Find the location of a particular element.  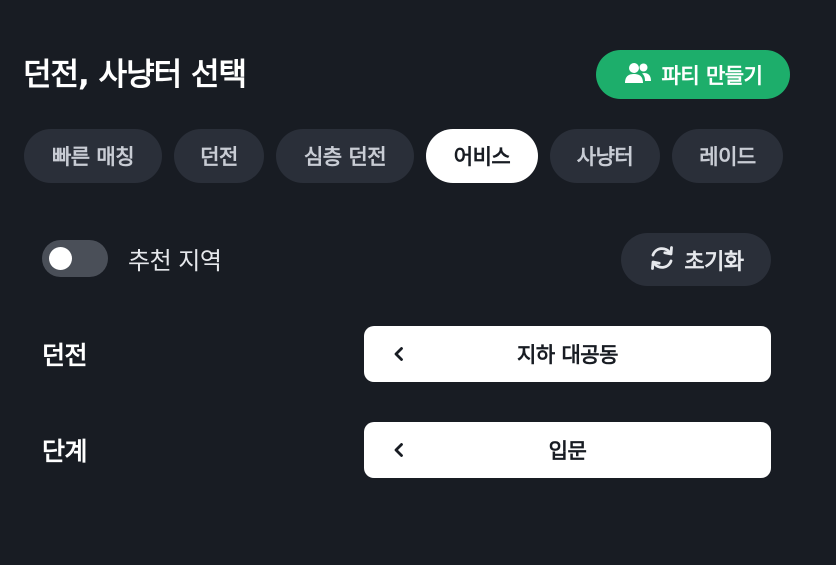

tab-label: 던전 is located at coordinates (219, 157).